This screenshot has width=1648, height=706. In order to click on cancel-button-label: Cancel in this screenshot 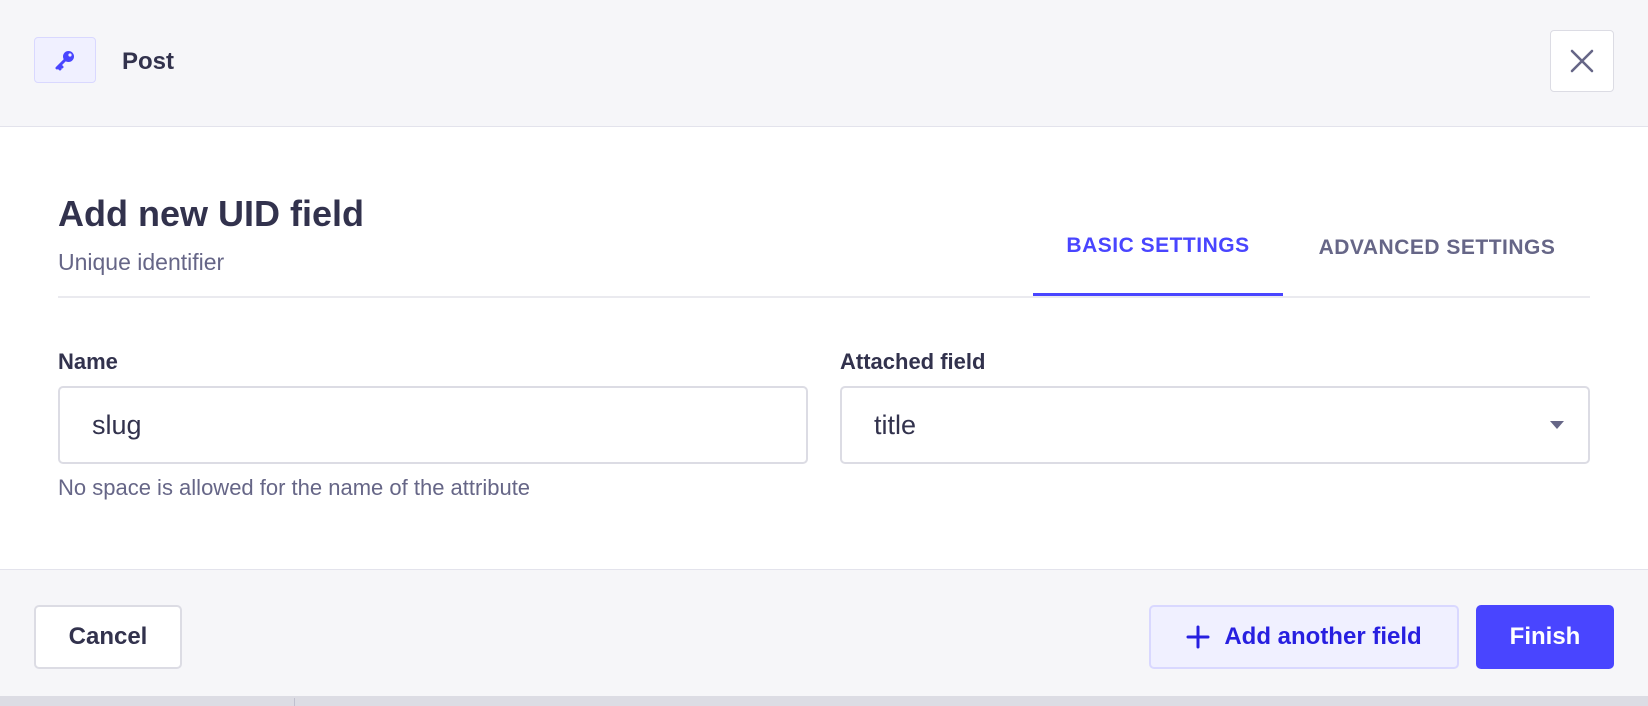, I will do `click(108, 636)`.